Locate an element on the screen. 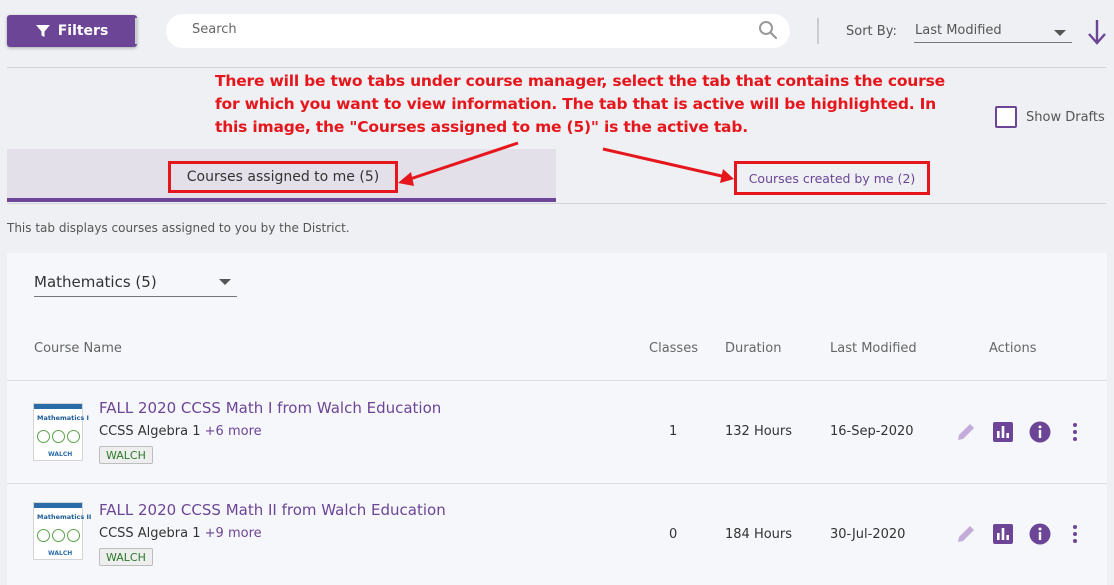  sort-by-value: Last Modified is located at coordinates (958, 30).